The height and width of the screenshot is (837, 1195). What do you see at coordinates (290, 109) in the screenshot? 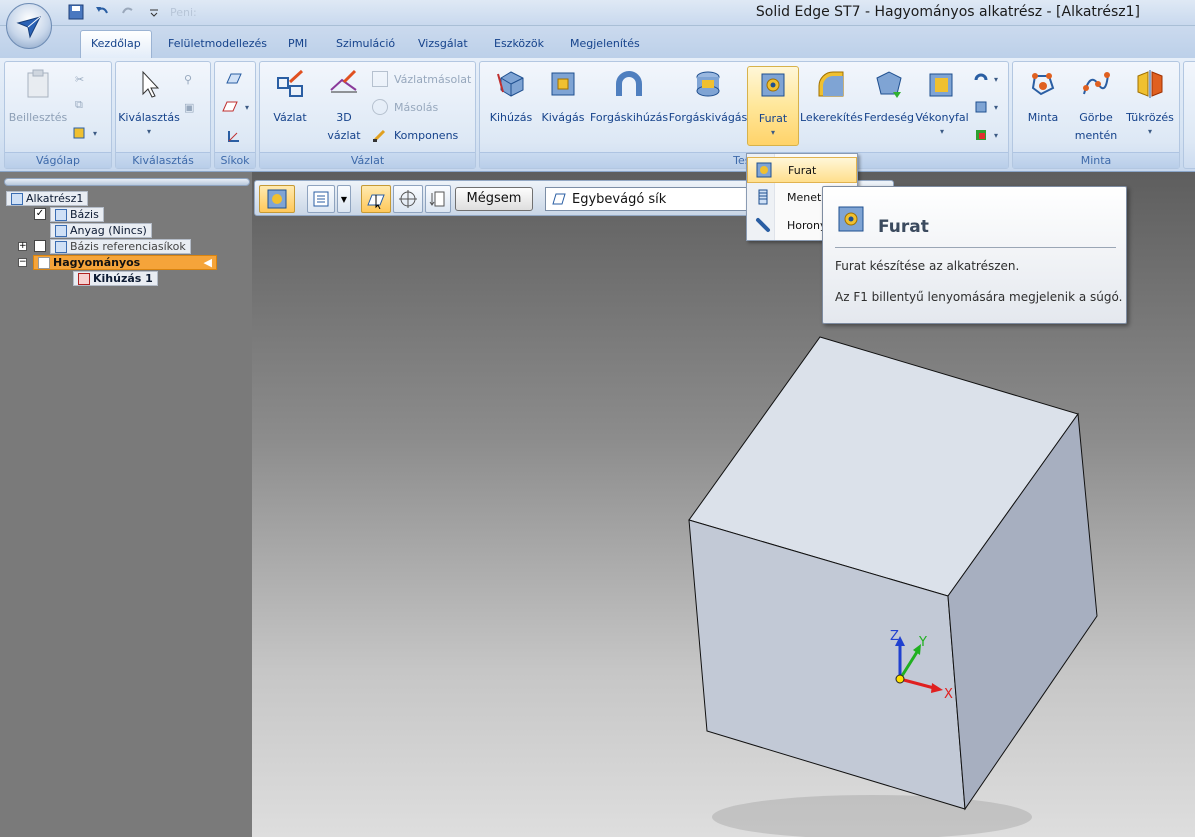
I see `sketch-button: Vázlat` at bounding box center [290, 109].